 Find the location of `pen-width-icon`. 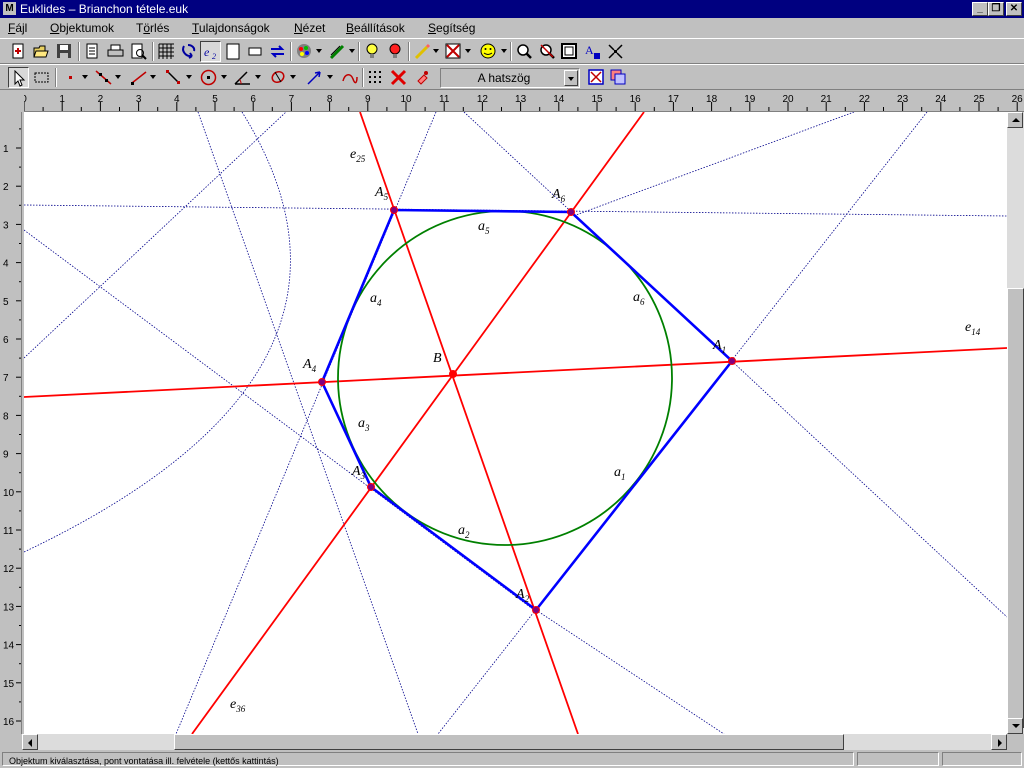

pen-width-icon is located at coordinates (337, 51).